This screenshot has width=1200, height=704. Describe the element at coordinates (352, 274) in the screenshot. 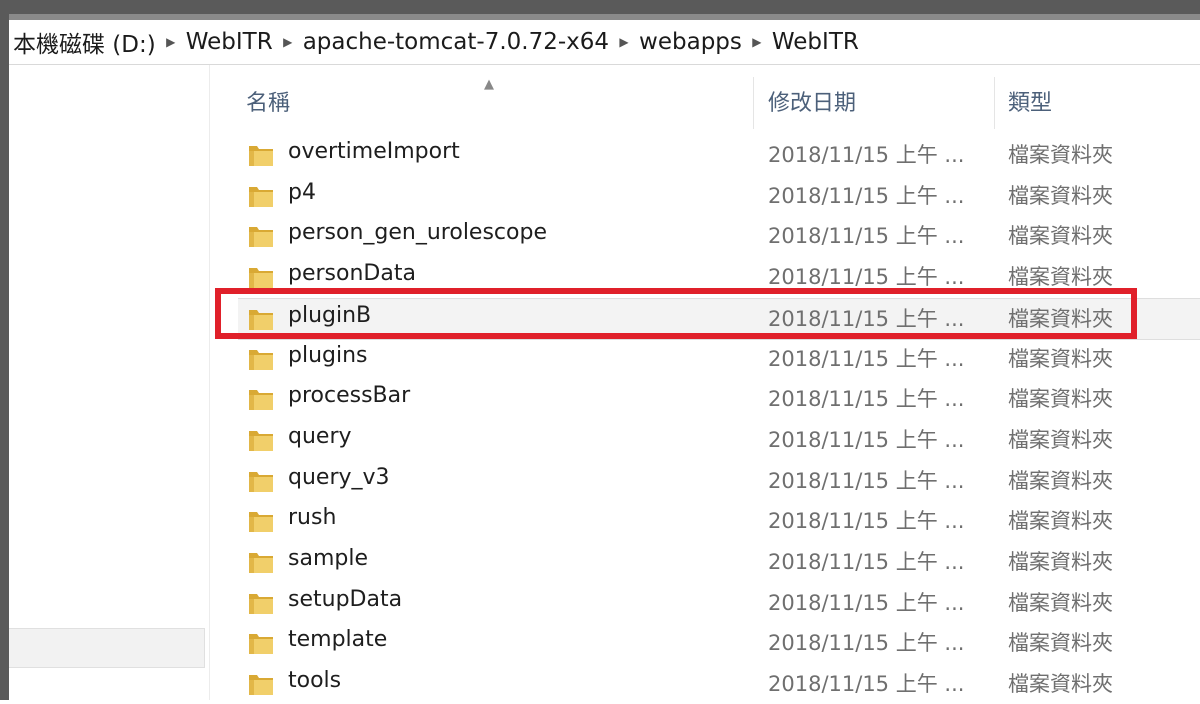

I see `file-name: personData` at that location.